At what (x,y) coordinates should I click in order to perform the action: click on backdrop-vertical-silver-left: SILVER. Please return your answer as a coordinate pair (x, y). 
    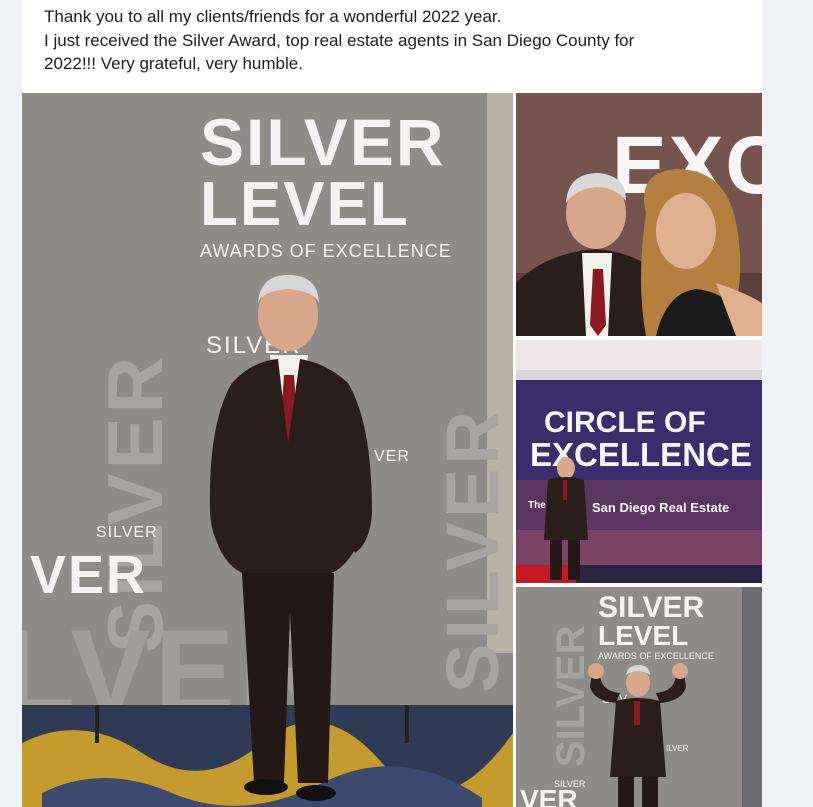
    Looking at the image, I should click on (571, 696).